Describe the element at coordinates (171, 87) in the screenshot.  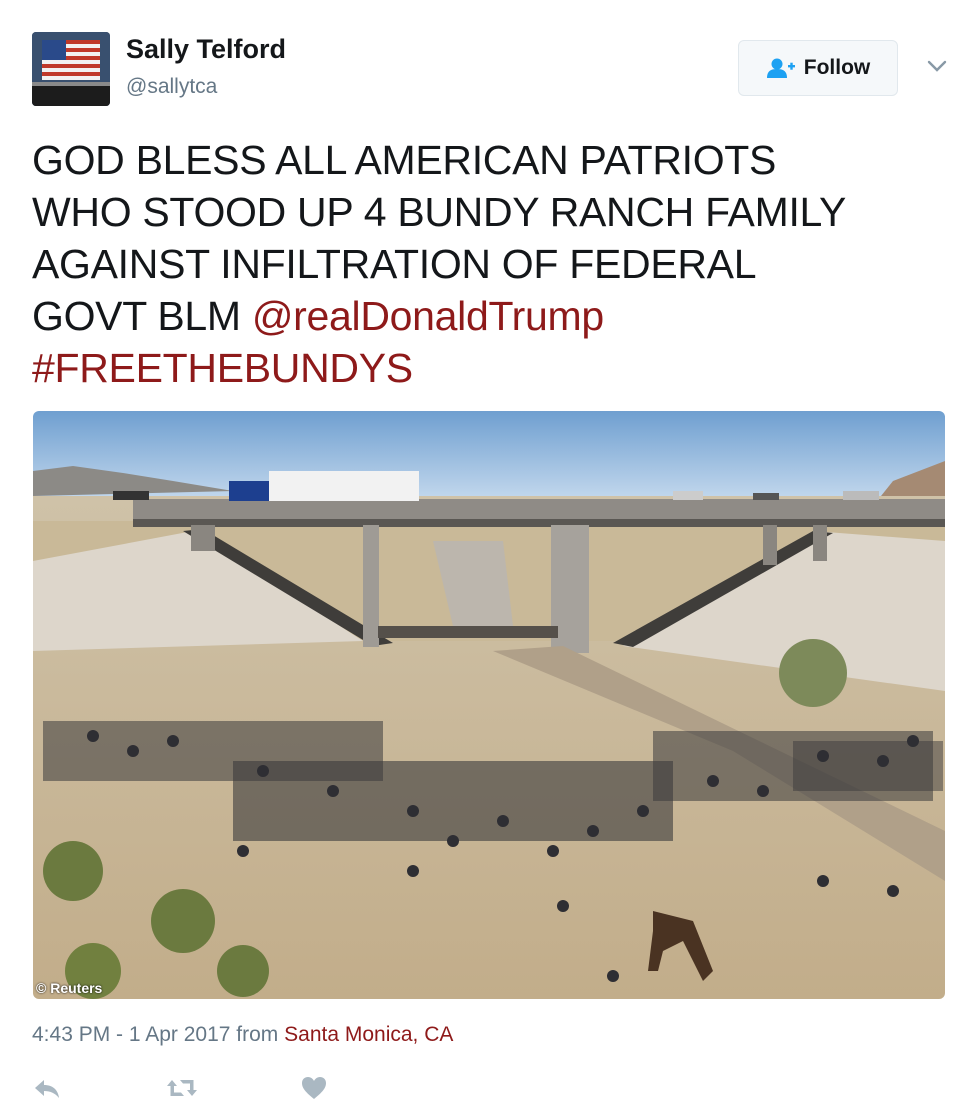
I see `user-handle: @sallytca` at that location.